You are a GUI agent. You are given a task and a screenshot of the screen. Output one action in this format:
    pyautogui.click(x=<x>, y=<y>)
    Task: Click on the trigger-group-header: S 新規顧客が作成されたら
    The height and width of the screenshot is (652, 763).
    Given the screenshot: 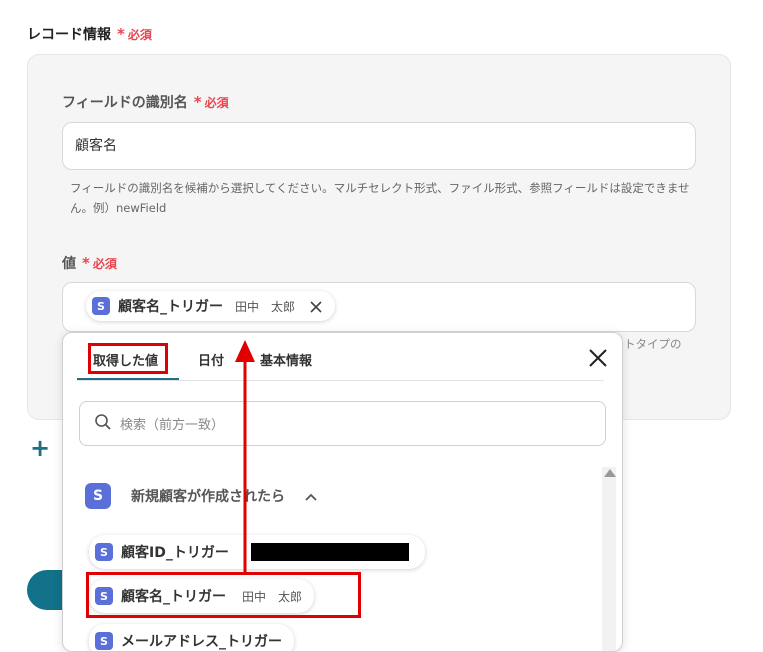 What is the action you would take?
    pyautogui.click(x=201, y=496)
    